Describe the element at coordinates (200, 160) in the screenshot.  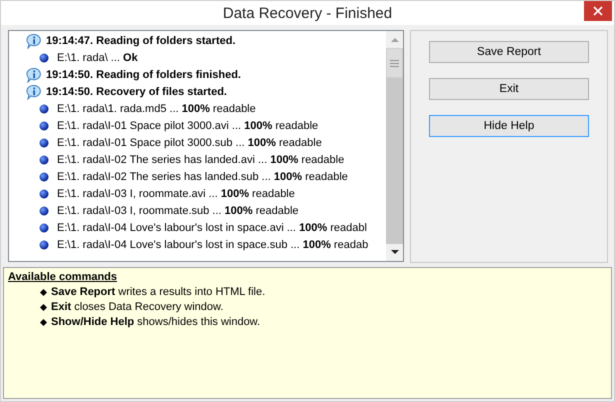
I see `log-entry: E:\1. rada\I-02 The series has landed.avi ... 100% readable` at that location.